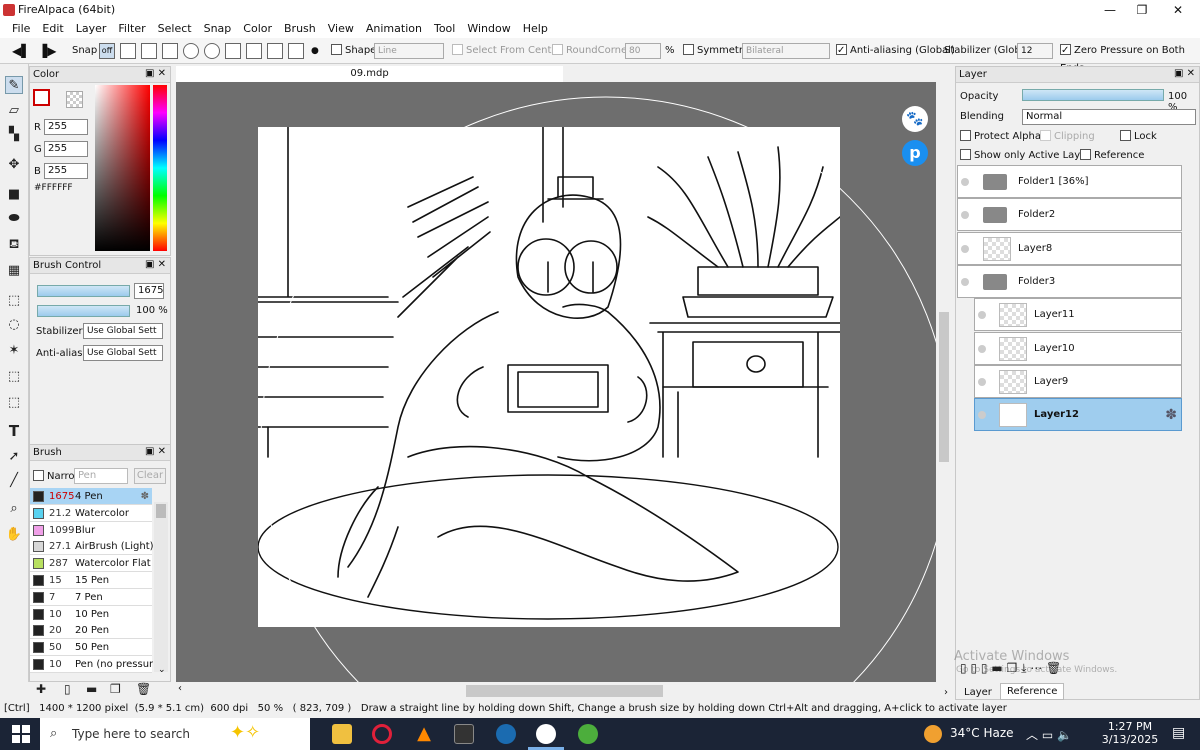  What do you see at coordinates (14, 351) in the screenshot?
I see `magic-wand-tool-icon: ✶` at bounding box center [14, 351].